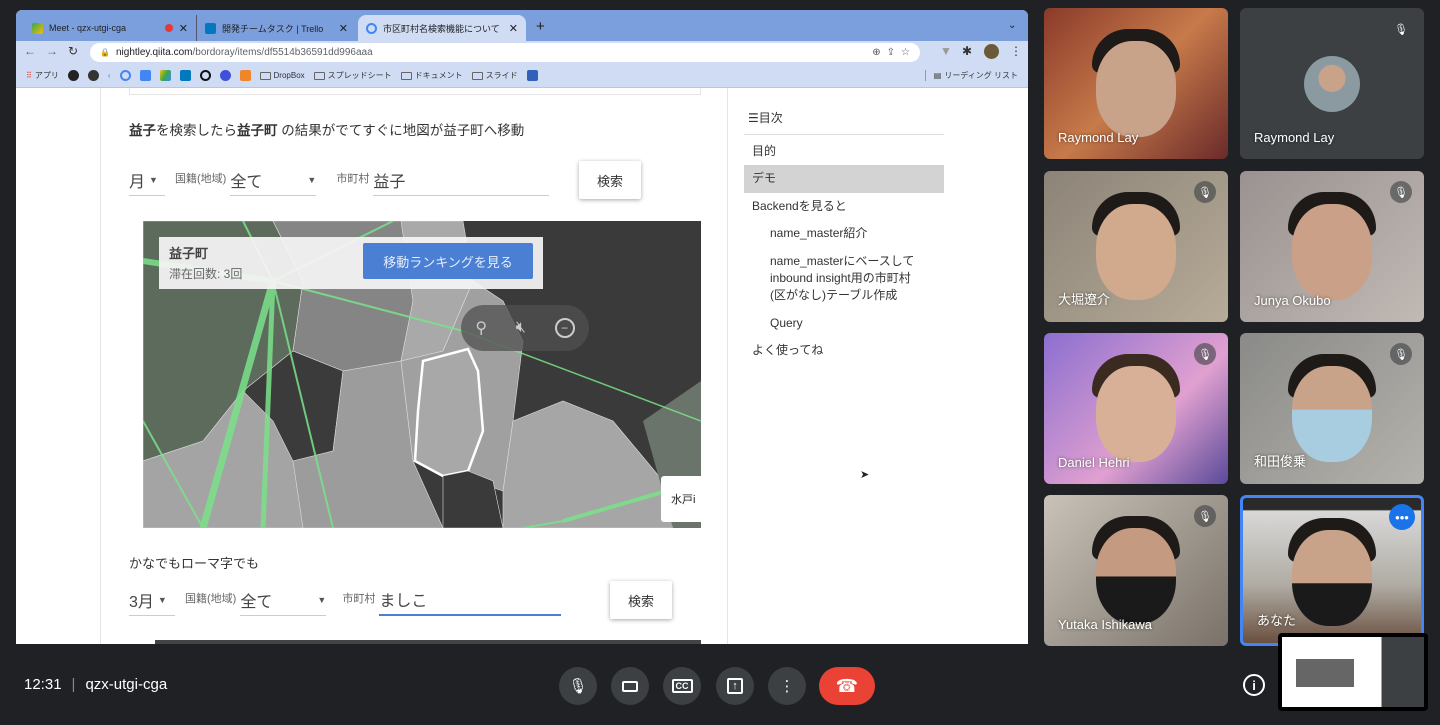 Image resolution: width=1440 pixels, height=725 pixels. Describe the element at coordinates (438, 75) in the screenshot. I see `bookmark-label: ドキュメント` at that location.